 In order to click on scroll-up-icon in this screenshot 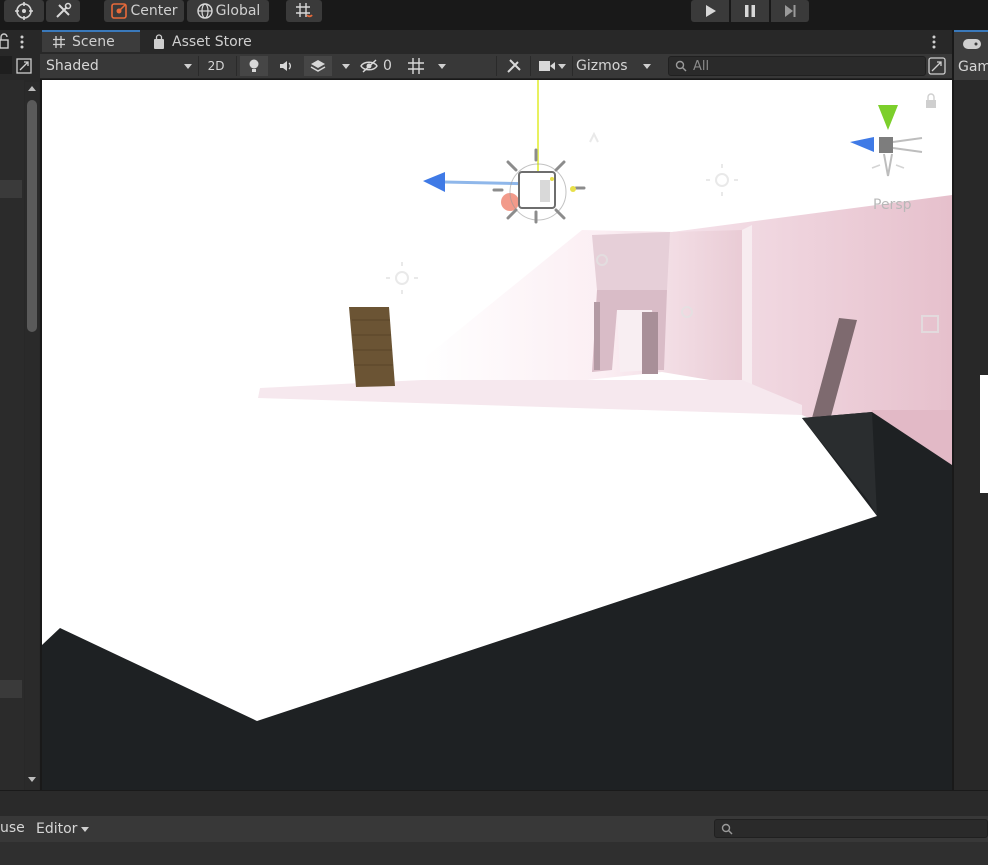, I will do `click(32, 88)`.